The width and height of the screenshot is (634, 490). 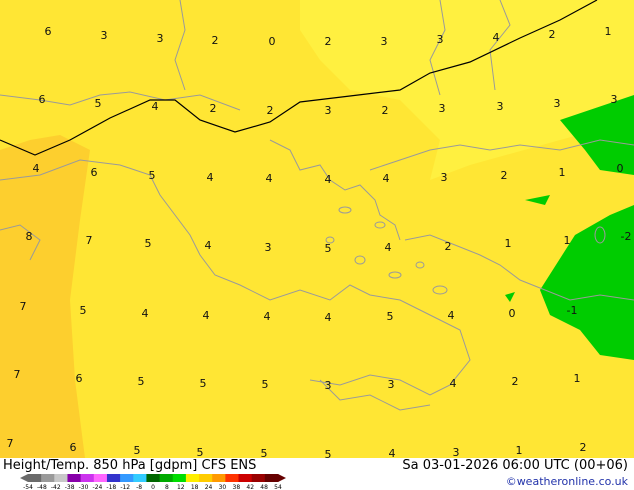 I want to click on color-scale-bar, so click(x=153, y=478).